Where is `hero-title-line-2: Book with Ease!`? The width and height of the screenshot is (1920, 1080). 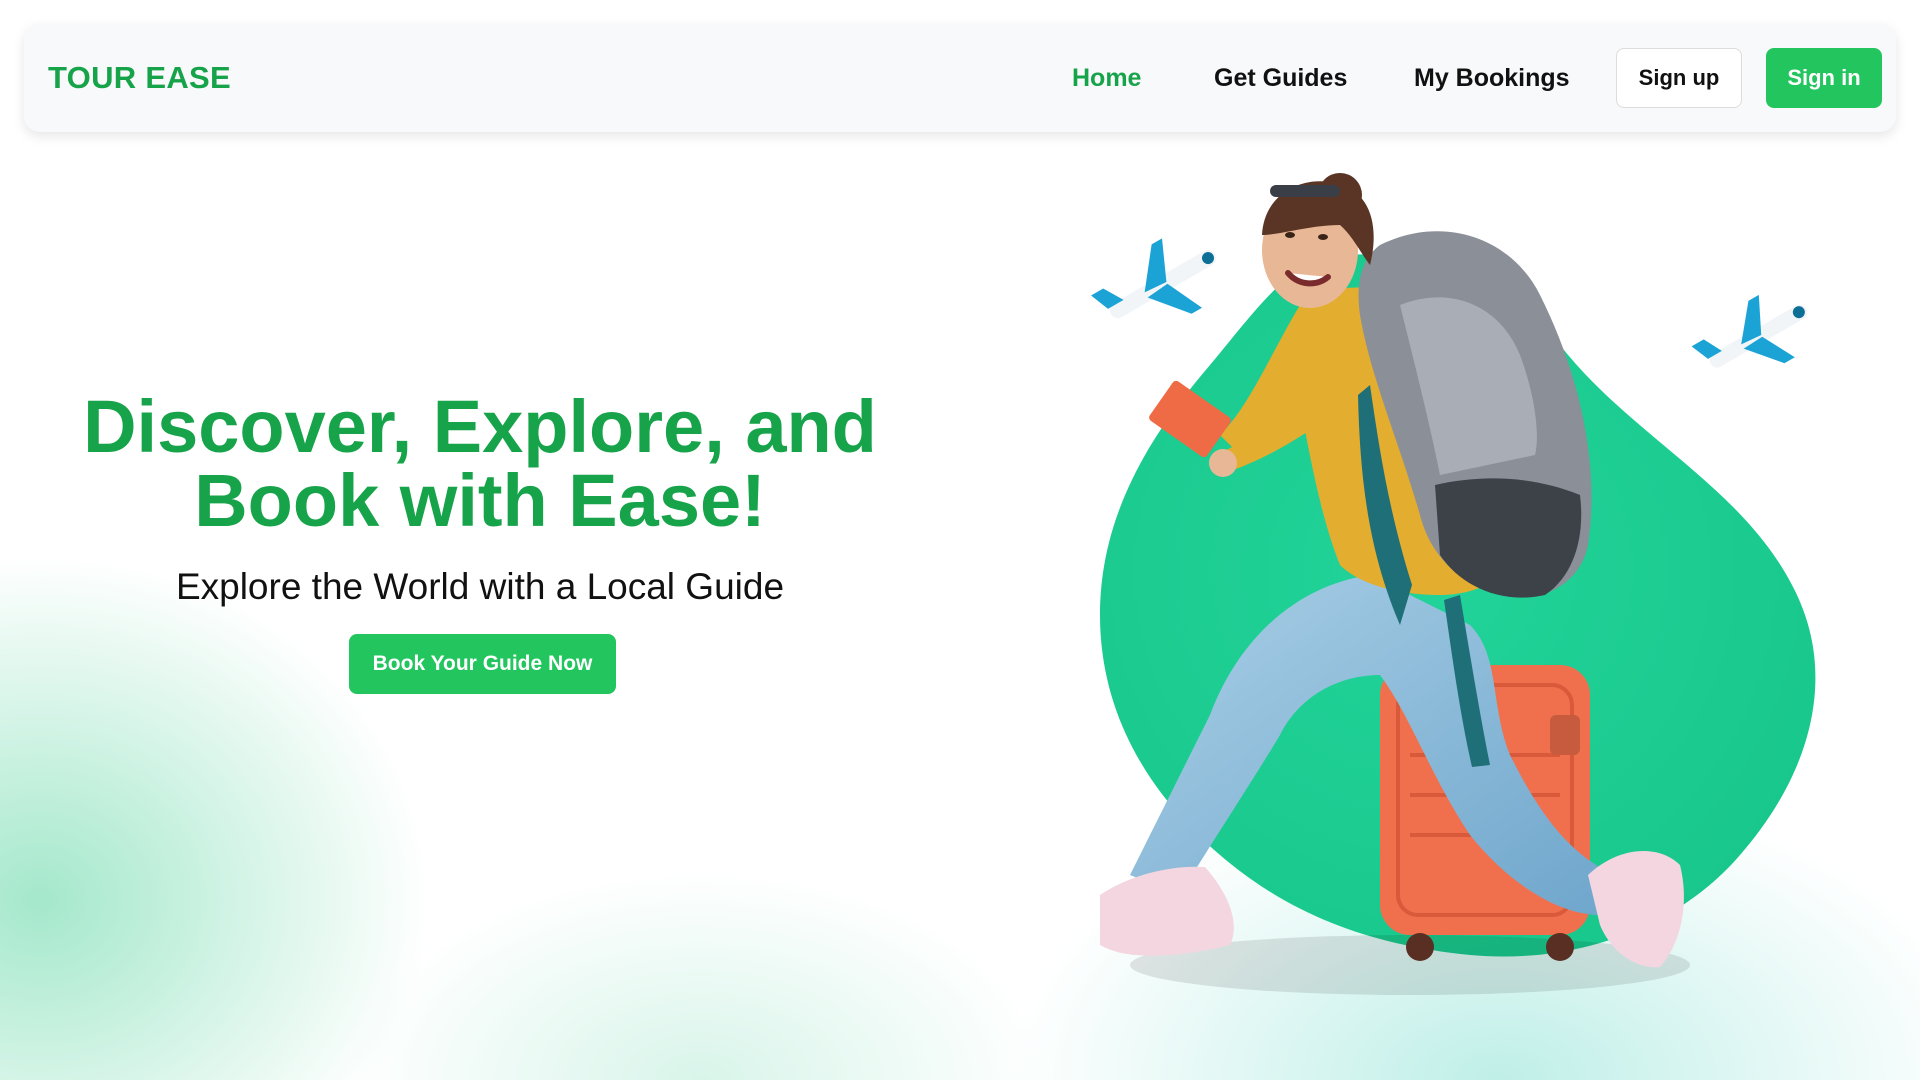 hero-title-line-2: Book with Ease! is located at coordinates (480, 500).